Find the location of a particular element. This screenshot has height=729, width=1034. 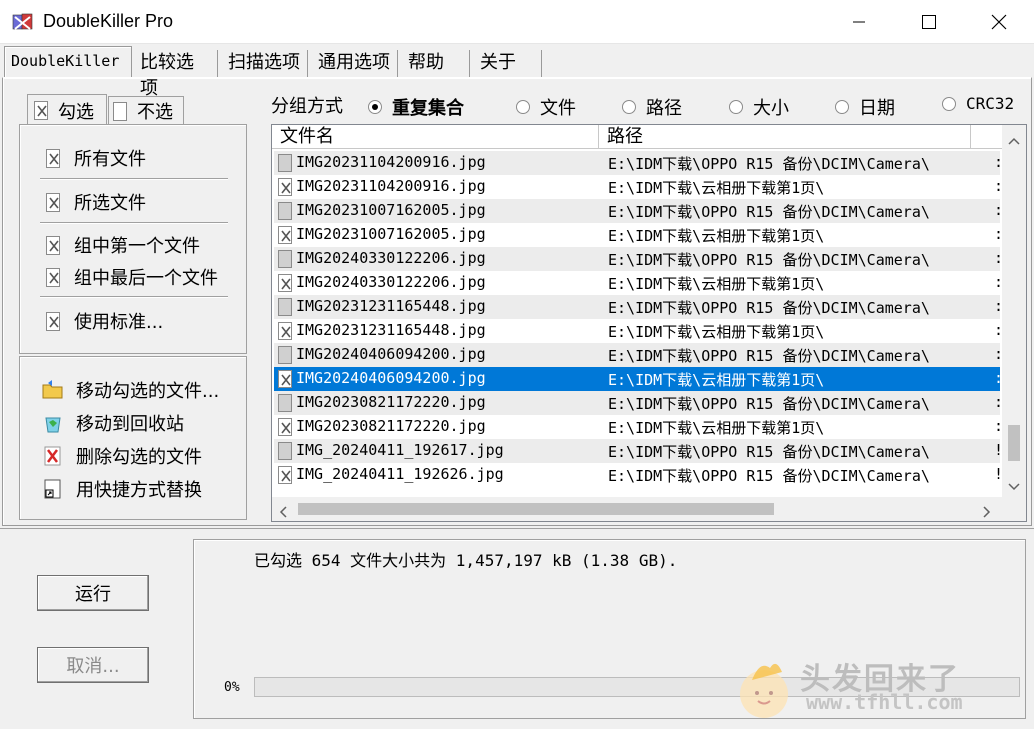

horizontal-scrollbar is located at coordinates (637, 509).